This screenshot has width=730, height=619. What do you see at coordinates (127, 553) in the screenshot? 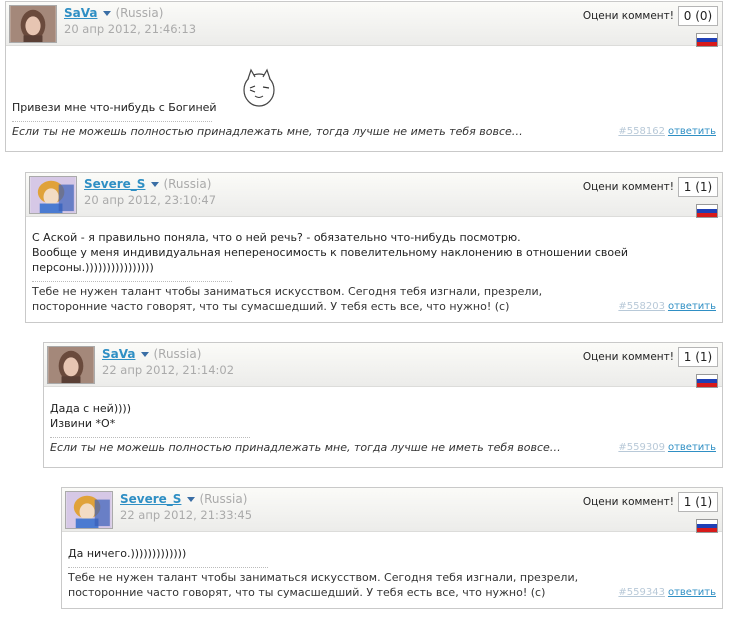
I see `comment-line: Да ничего.)))))))))))))` at bounding box center [127, 553].